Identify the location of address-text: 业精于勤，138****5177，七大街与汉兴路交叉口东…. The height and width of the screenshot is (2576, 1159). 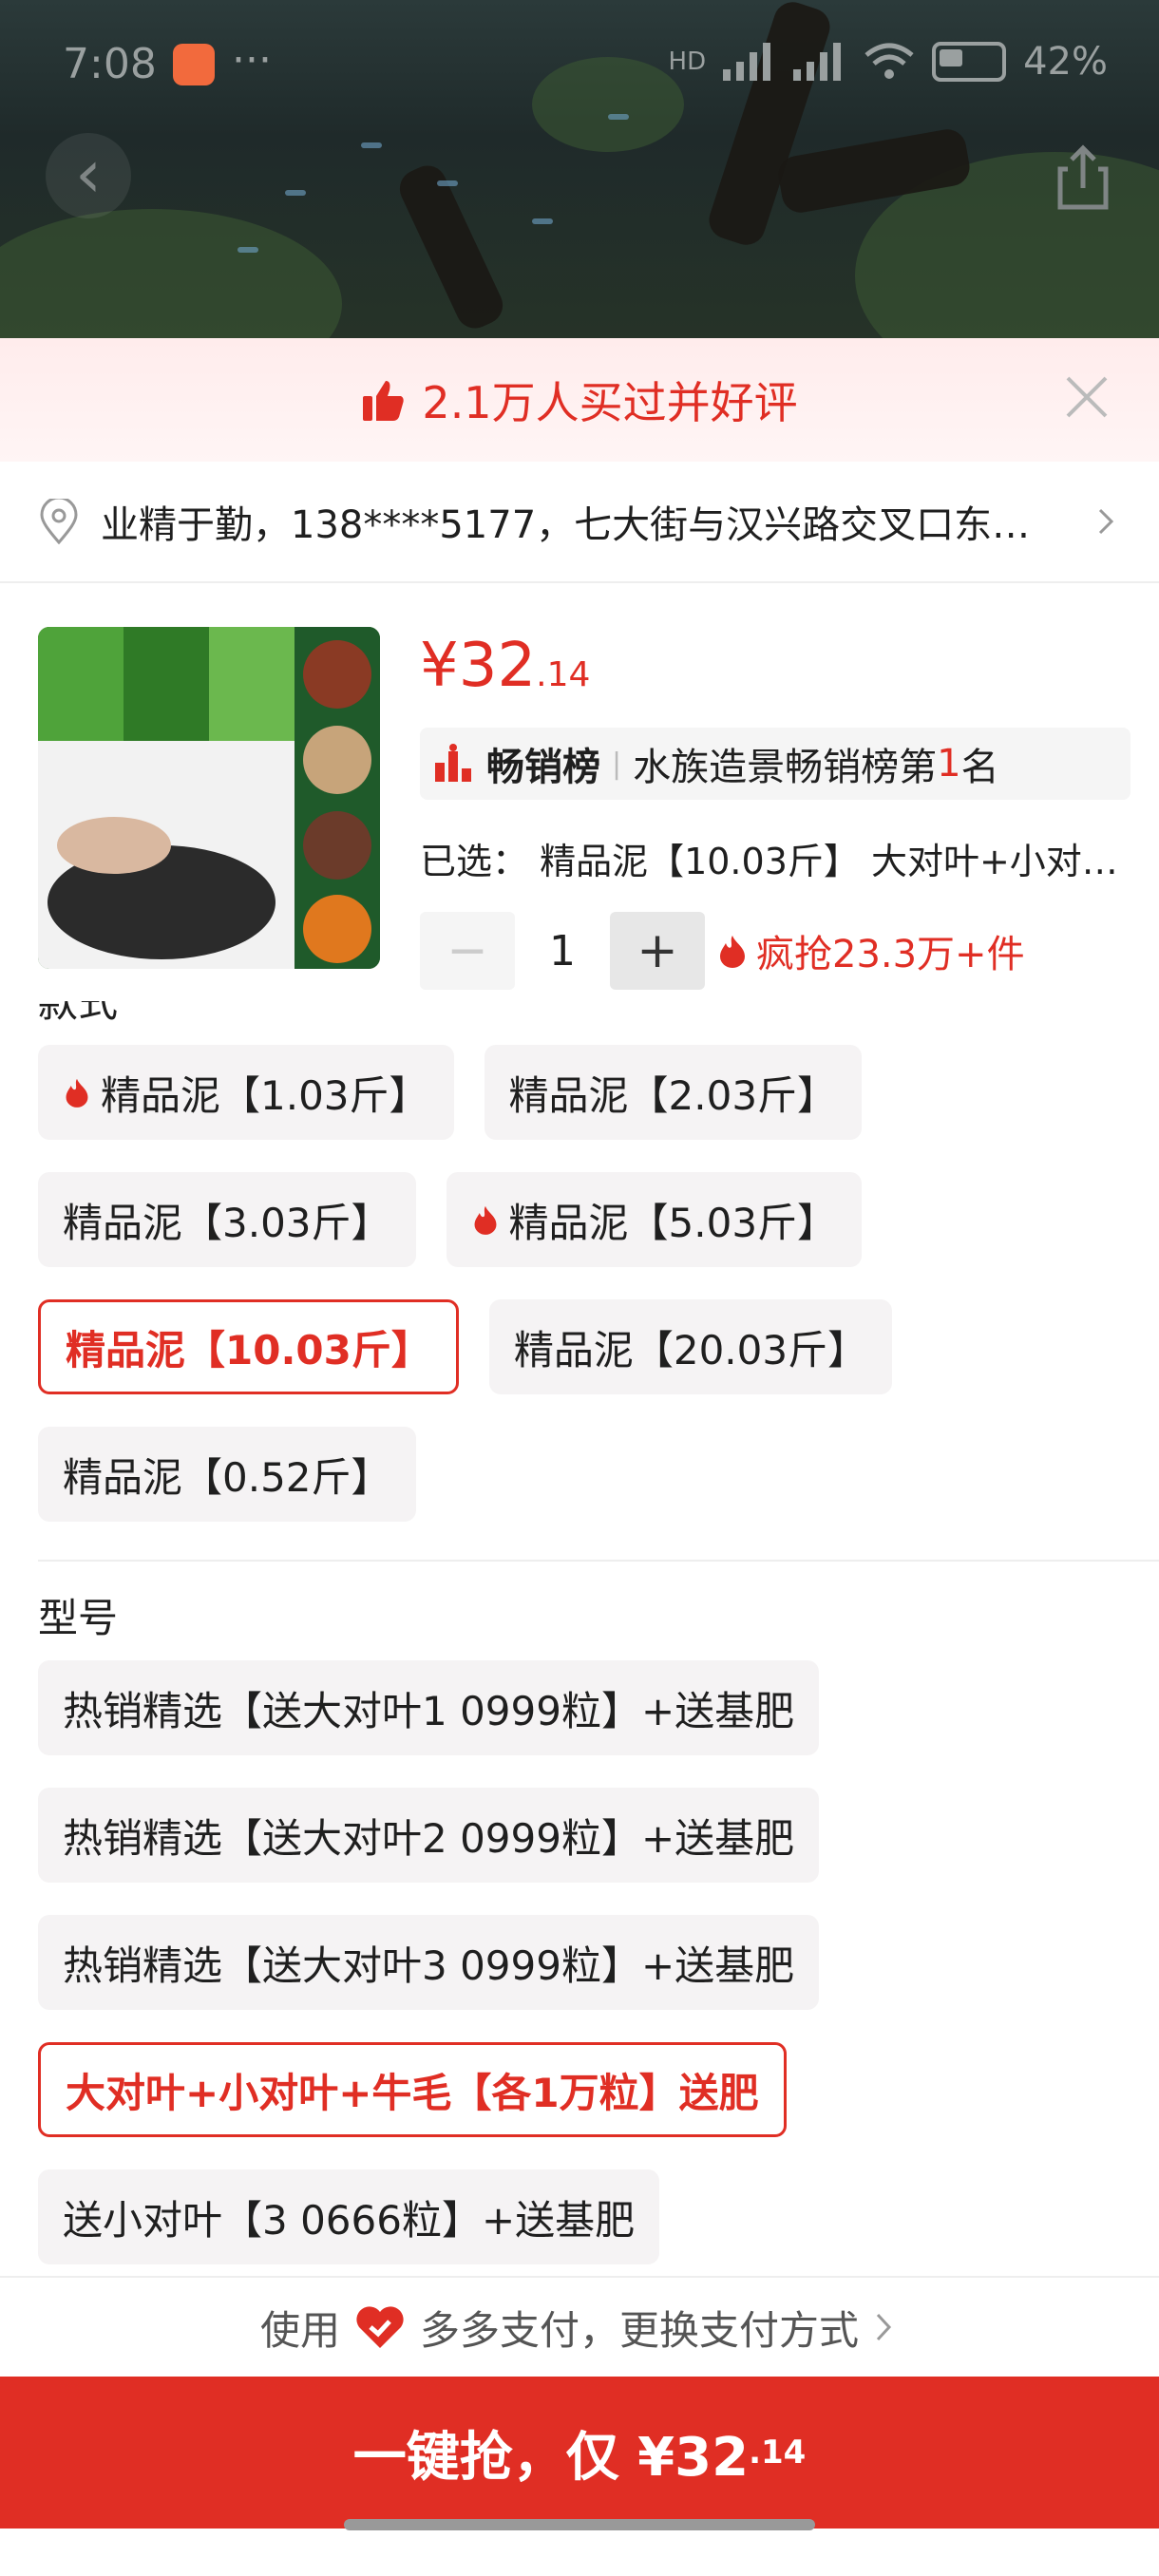
(566, 525).